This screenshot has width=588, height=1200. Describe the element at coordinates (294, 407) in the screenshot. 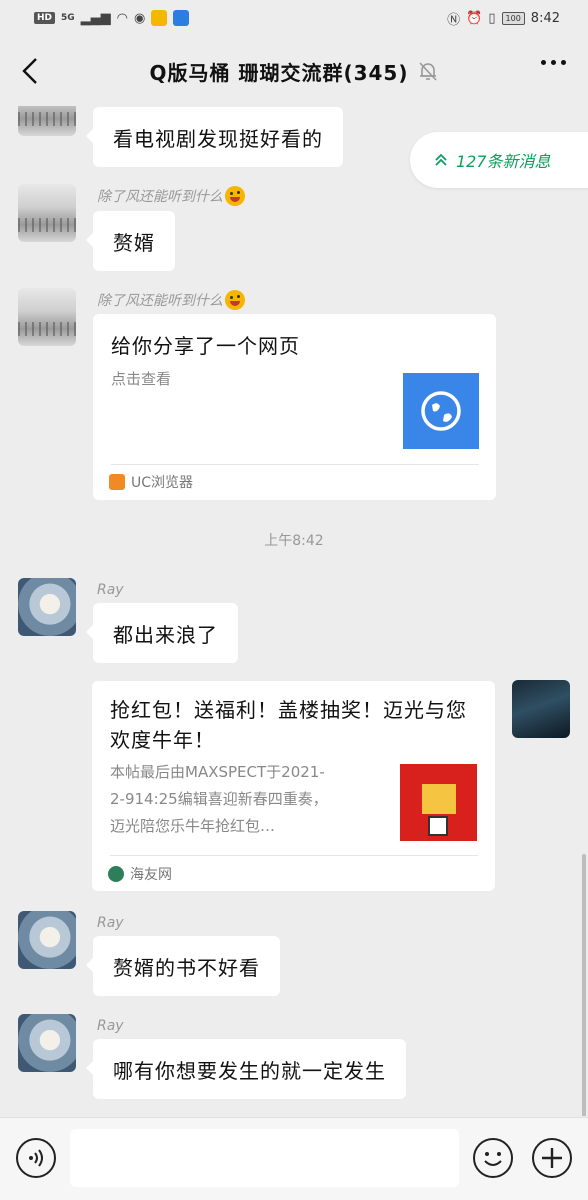

I see `link-share-card: 给你分享了一个网页 点击查看 UC浏览器` at that location.